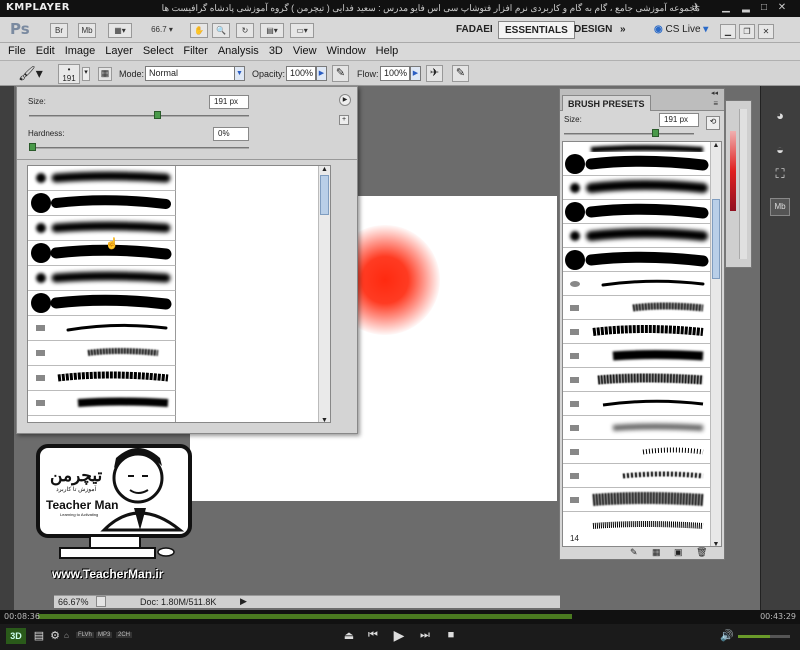 The height and width of the screenshot is (650, 800). What do you see at coordinates (606, 103) in the screenshot?
I see `brush-presets-tab: BRUSH PRESETS` at bounding box center [606, 103].